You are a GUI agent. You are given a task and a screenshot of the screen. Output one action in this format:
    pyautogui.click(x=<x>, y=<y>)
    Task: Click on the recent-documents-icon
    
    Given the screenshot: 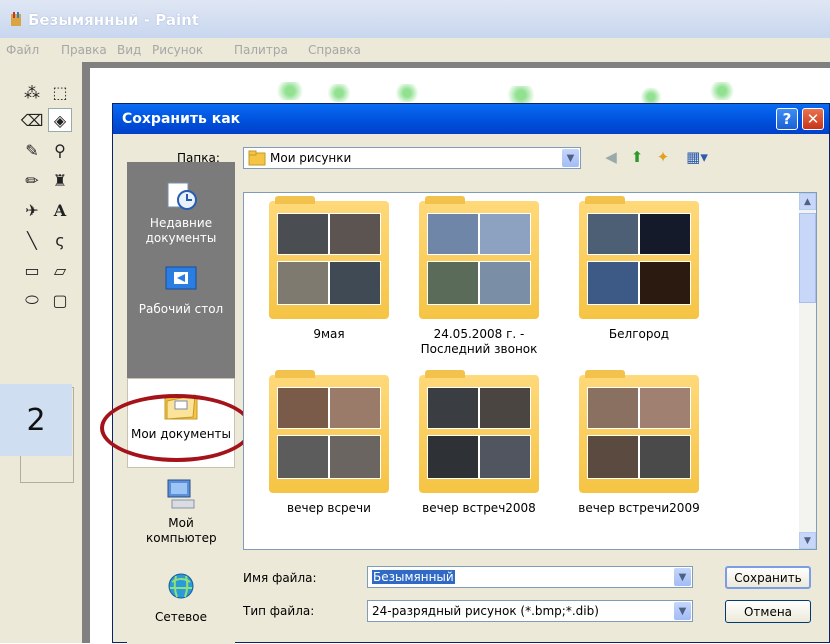 What is the action you would take?
    pyautogui.click(x=182, y=196)
    